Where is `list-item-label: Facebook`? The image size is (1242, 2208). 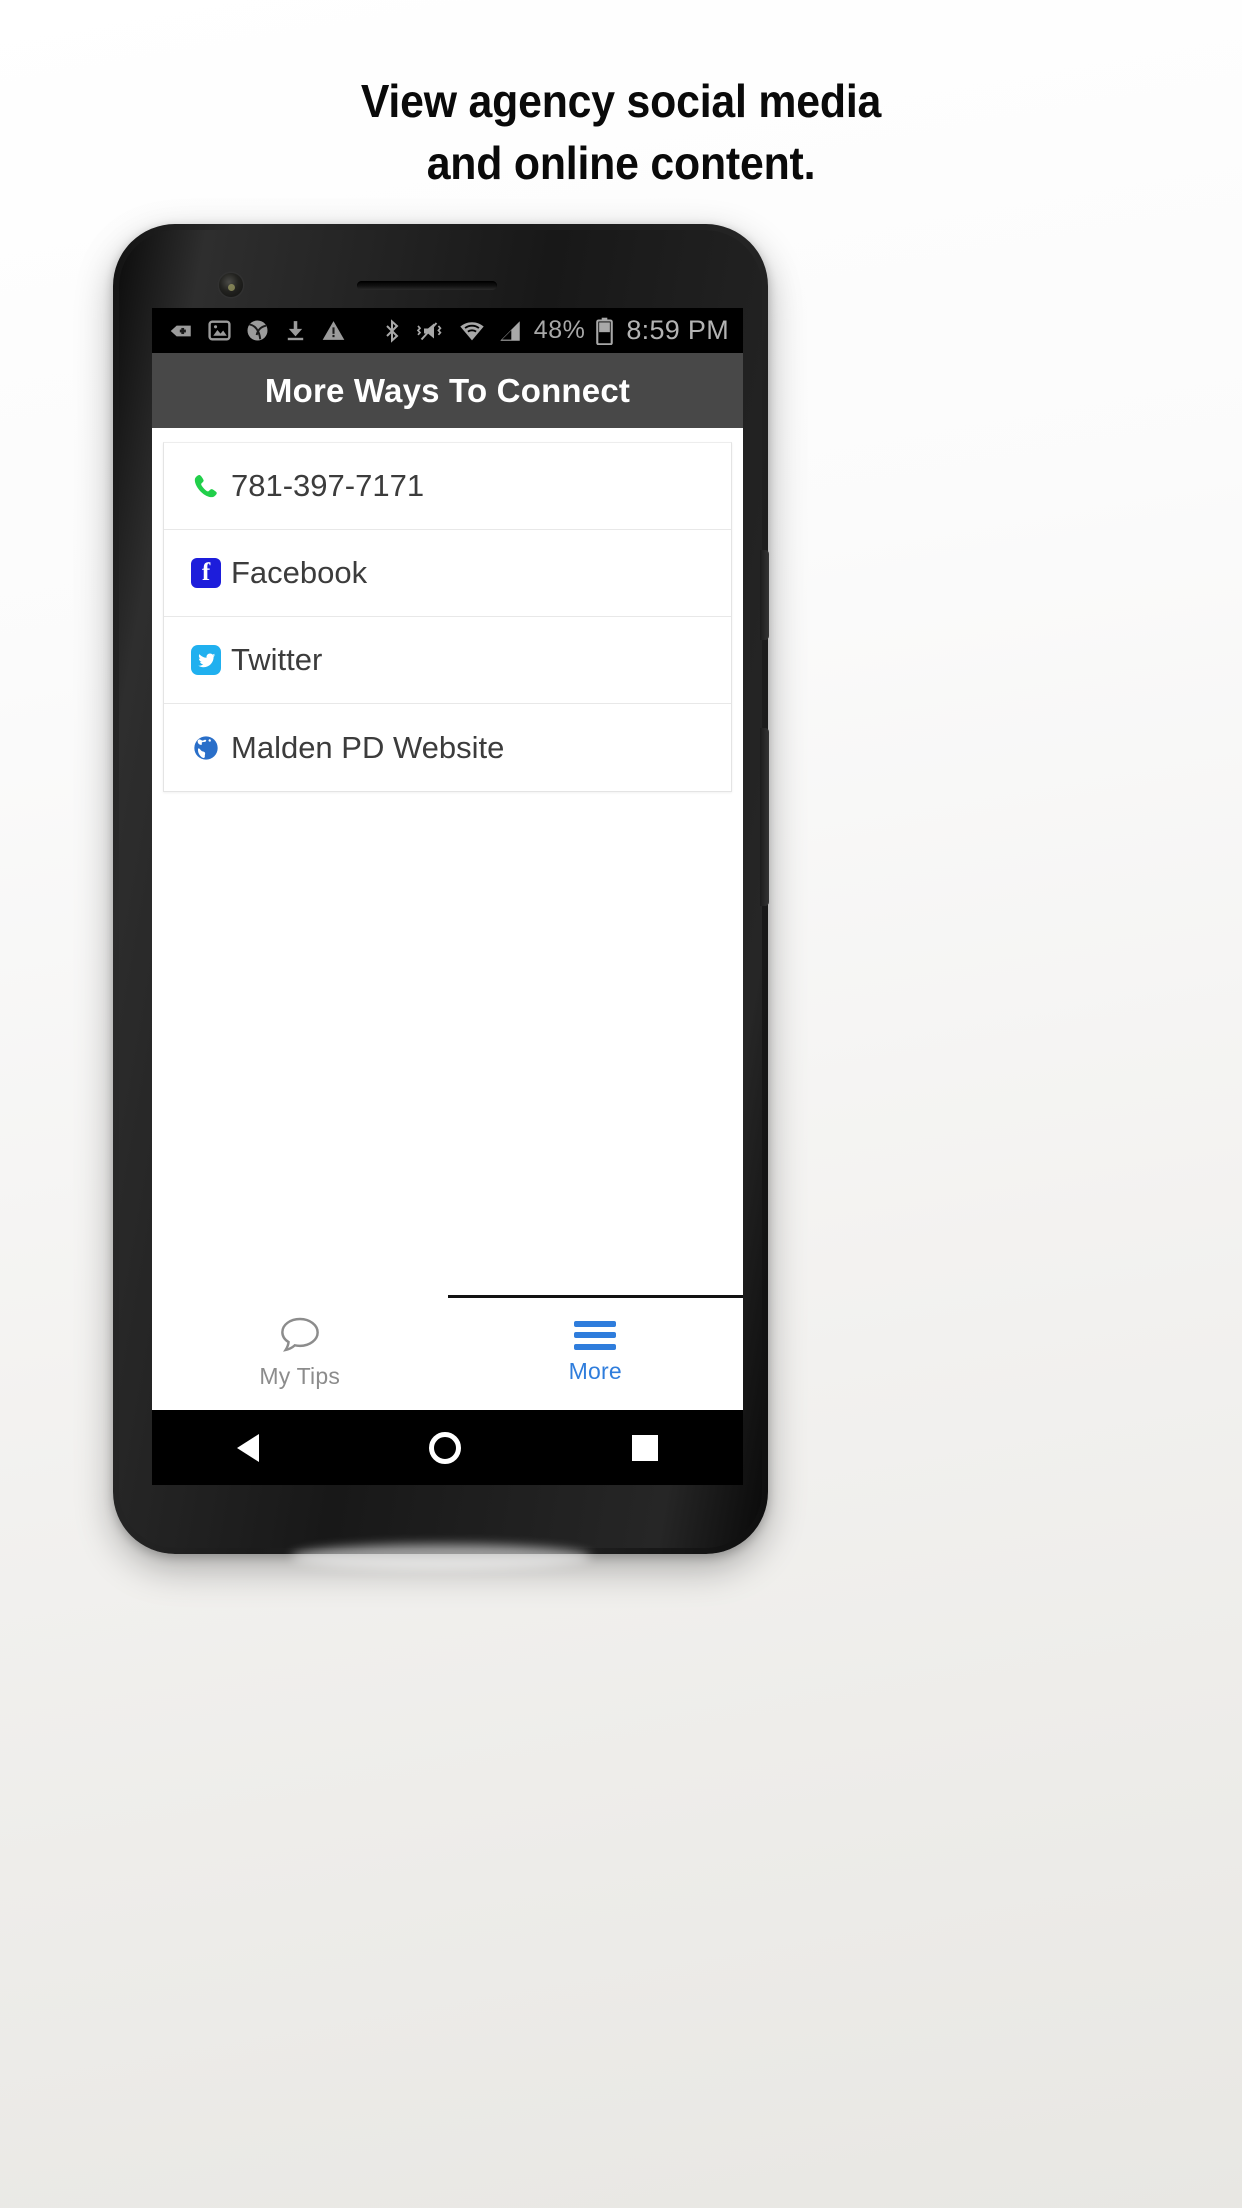
list-item-label: Facebook is located at coordinates (299, 572).